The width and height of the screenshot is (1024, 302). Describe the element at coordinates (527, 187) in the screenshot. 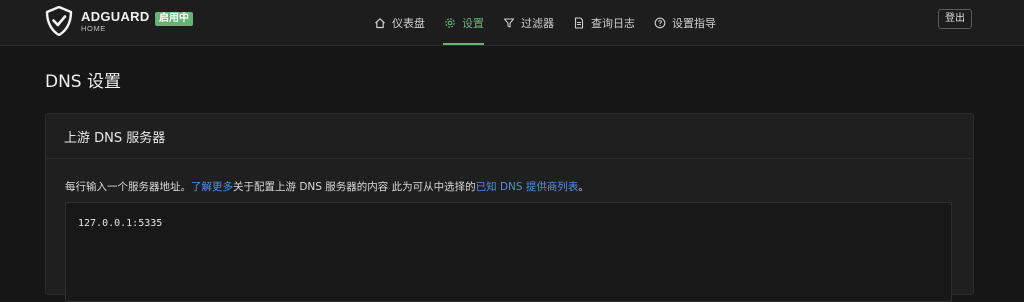

I see `dns-providers-link: 已知 DNS 提供商列表` at that location.